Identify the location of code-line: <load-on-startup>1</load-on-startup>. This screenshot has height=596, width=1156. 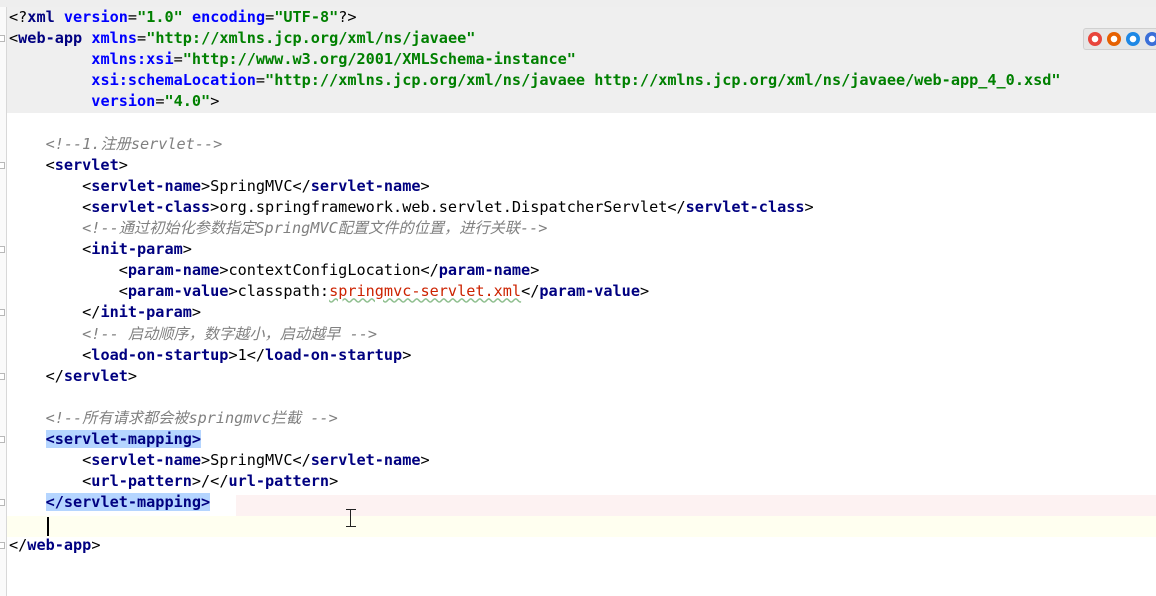
(210, 355).